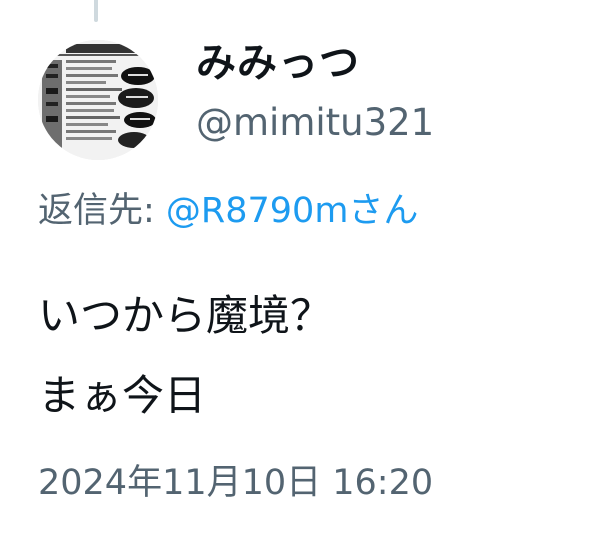 This screenshot has width=593, height=544. I want to click on avatar-image-icon, so click(98, 100).